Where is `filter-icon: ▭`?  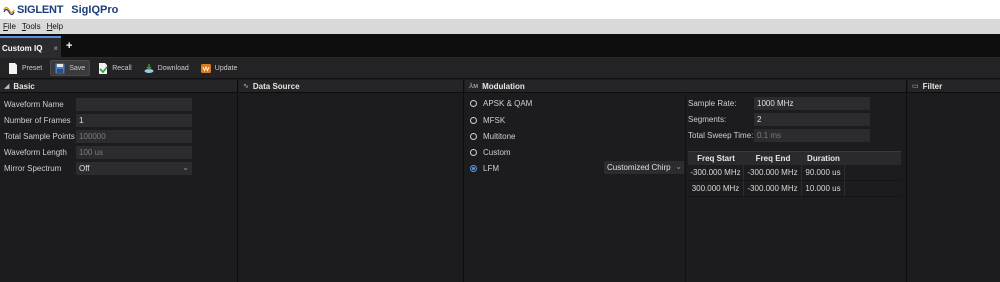 filter-icon: ▭ is located at coordinates (915, 86).